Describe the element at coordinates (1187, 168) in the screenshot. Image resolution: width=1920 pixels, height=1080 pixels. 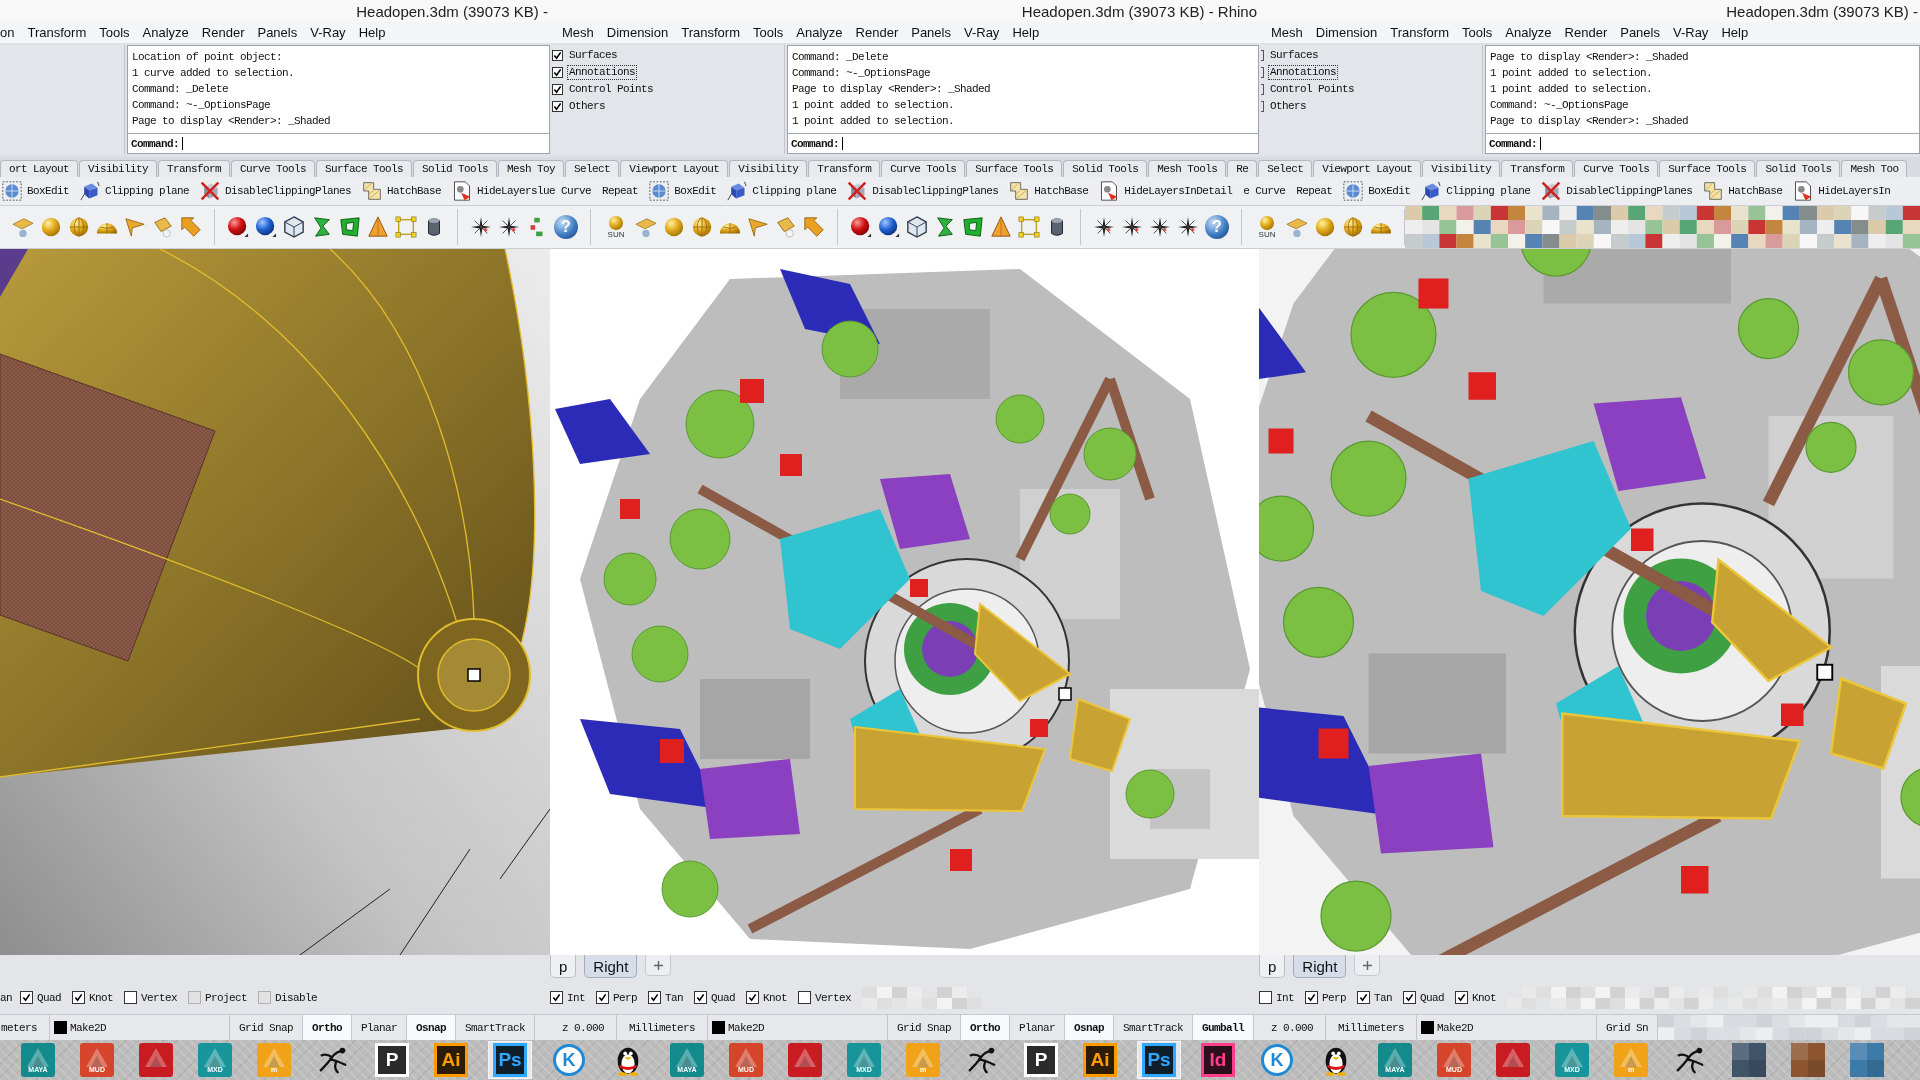
I see `toolbar-tab: Mesh Tools` at that location.